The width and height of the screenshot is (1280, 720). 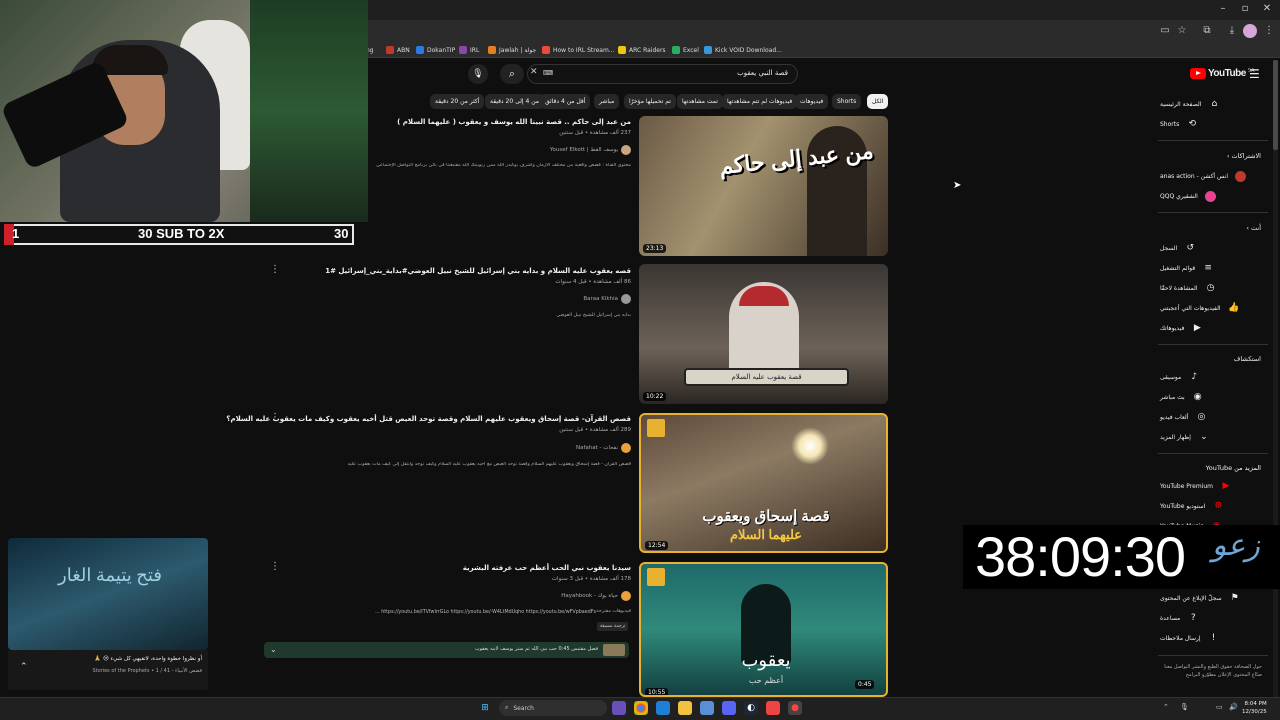 I want to click on sidebar-scrollbar, so click(x=1275, y=380).